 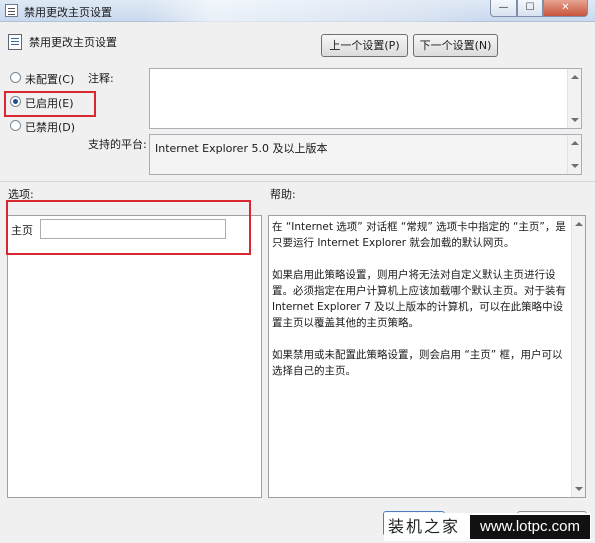 I want to click on help-scrollbar, so click(x=578, y=356).